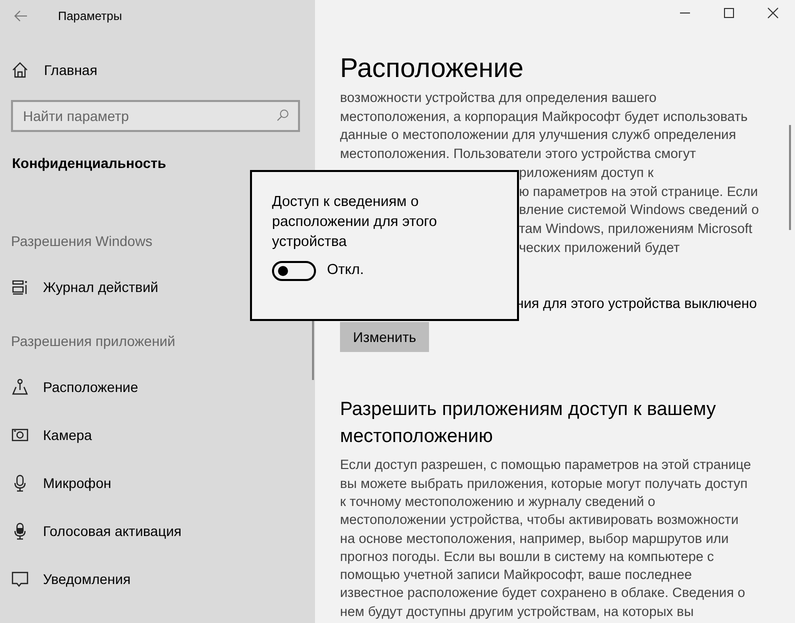 The height and width of the screenshot is (623, 795). I want to click on page-title: Расположение, so click(432, 68).